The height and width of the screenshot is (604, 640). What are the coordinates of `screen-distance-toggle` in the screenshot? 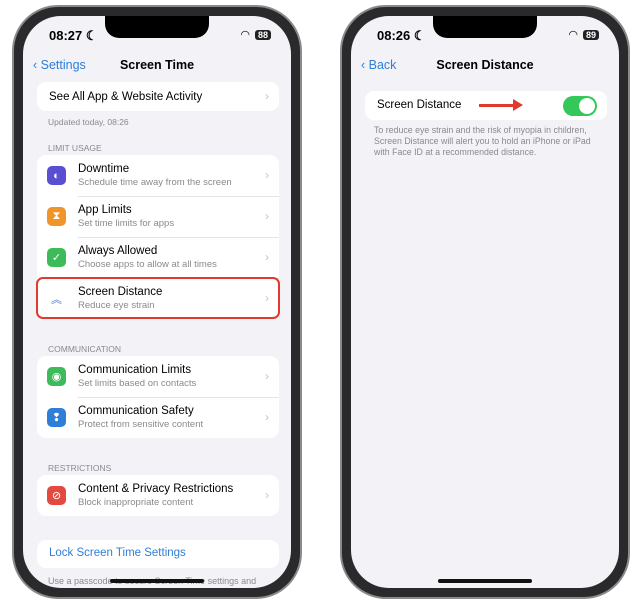 It's located at (580, 106).